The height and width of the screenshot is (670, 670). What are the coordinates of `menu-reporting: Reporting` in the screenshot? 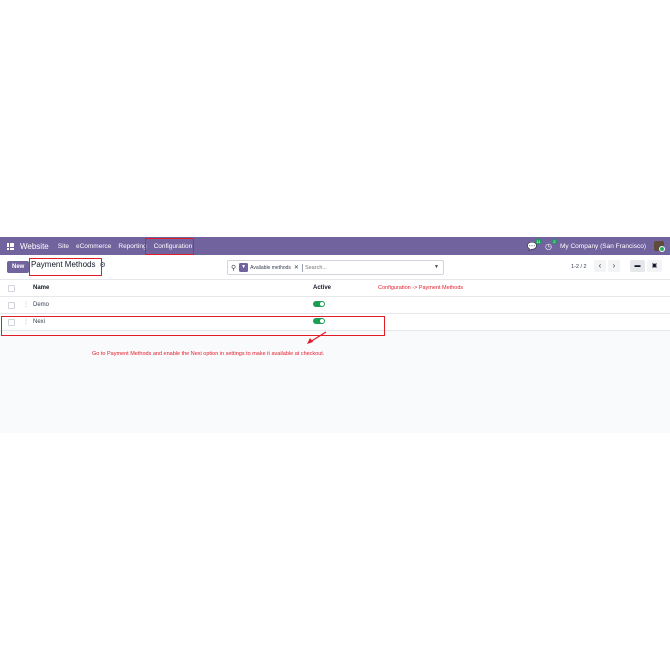 It's located at (132, 246).